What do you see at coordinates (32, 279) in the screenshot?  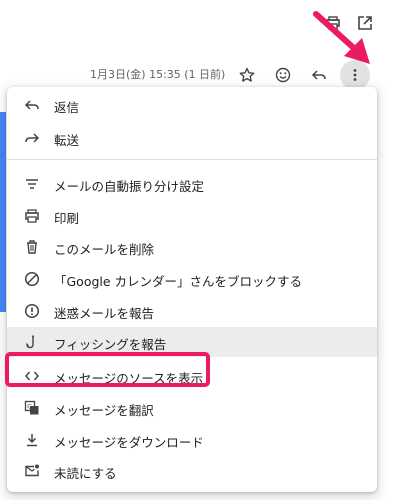 I see `block-icon` at bounding box center [32, 279].